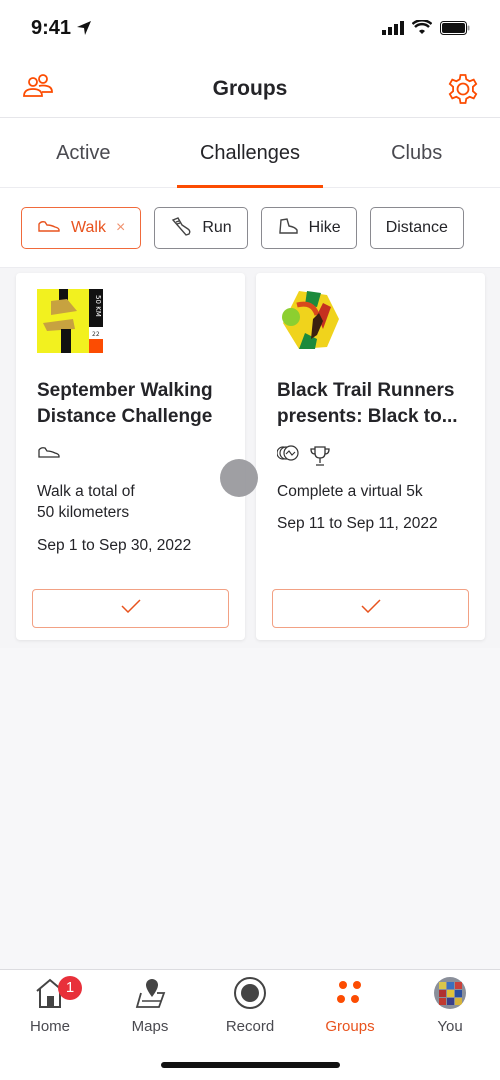 The image size is (500, 1080). I want to click on challenge-badge-image: 50 KM 22, so click(70, 321).